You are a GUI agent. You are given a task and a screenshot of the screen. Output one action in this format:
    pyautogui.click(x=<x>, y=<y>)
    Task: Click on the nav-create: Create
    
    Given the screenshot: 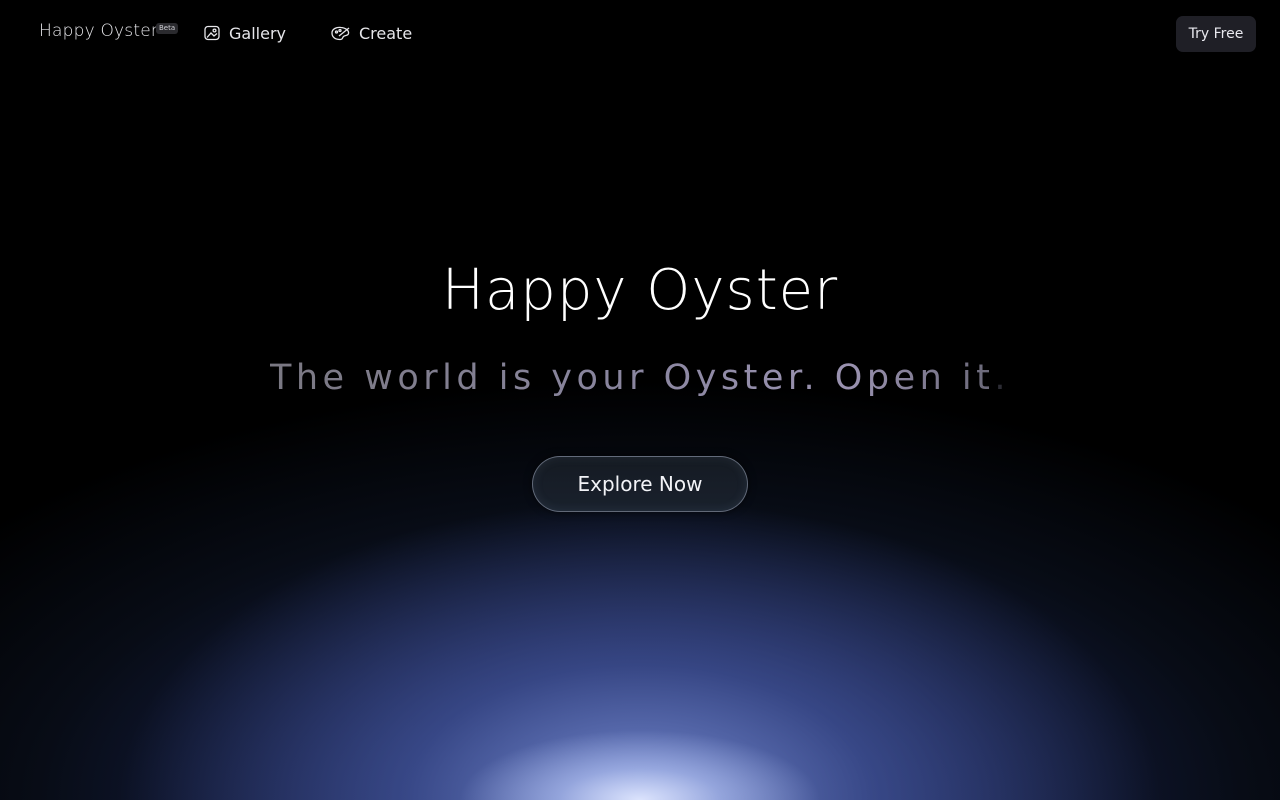 What is the action you would take?
    pyautogui.click(x=370, y=33)
    